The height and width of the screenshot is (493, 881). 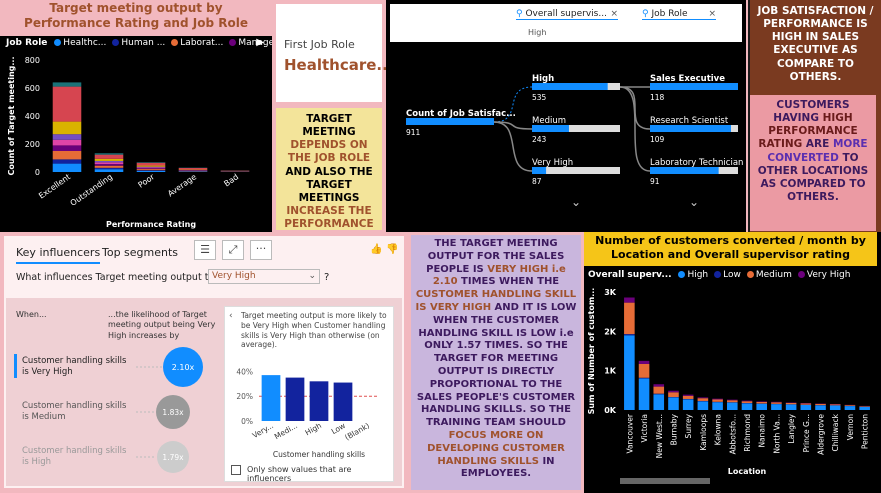 What do you see at coordinates (264, 276) in the screenshot?
I see `ki-question-select: Very High ⌄` at bounding box center [264, 276].